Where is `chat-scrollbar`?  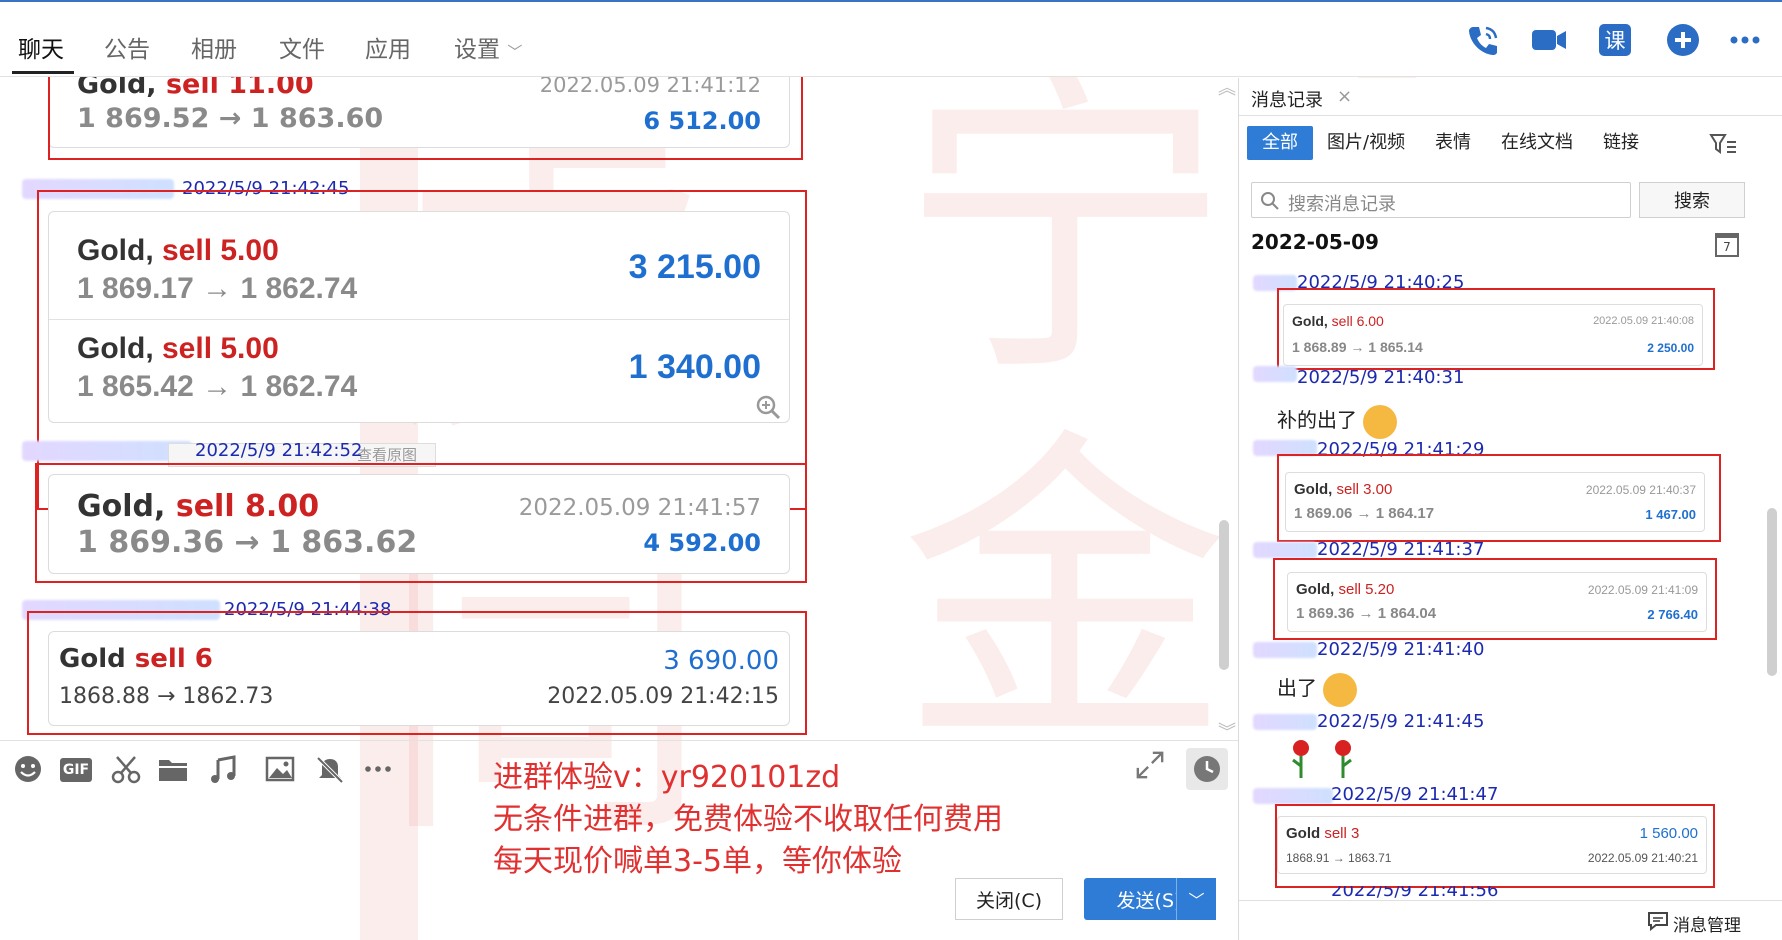
chat-scrollbar is located at coordinates (1224, 595).